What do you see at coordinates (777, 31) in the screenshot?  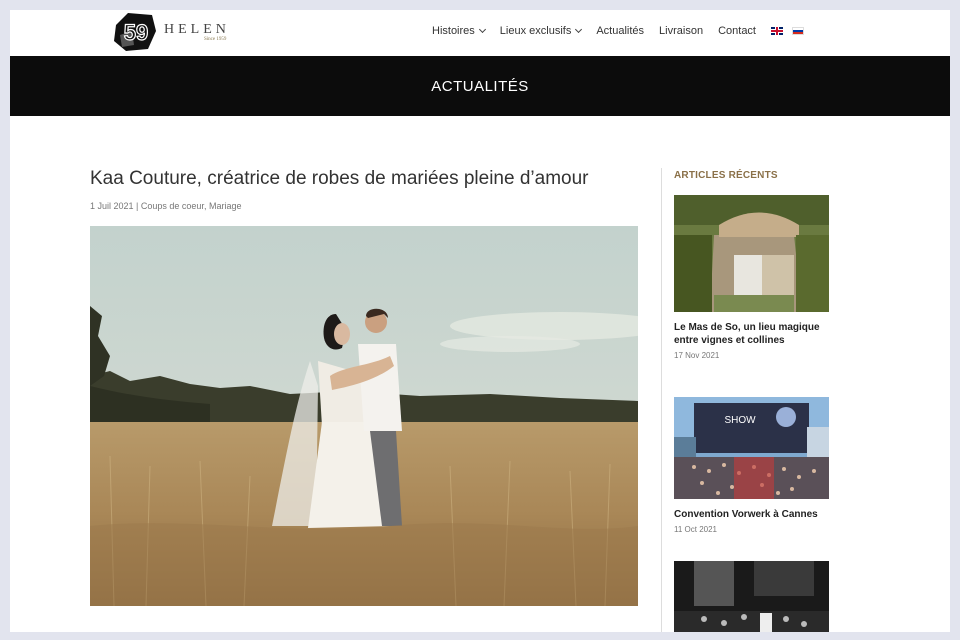 I see `english-flag-icon` at bounding box center [777, 31].